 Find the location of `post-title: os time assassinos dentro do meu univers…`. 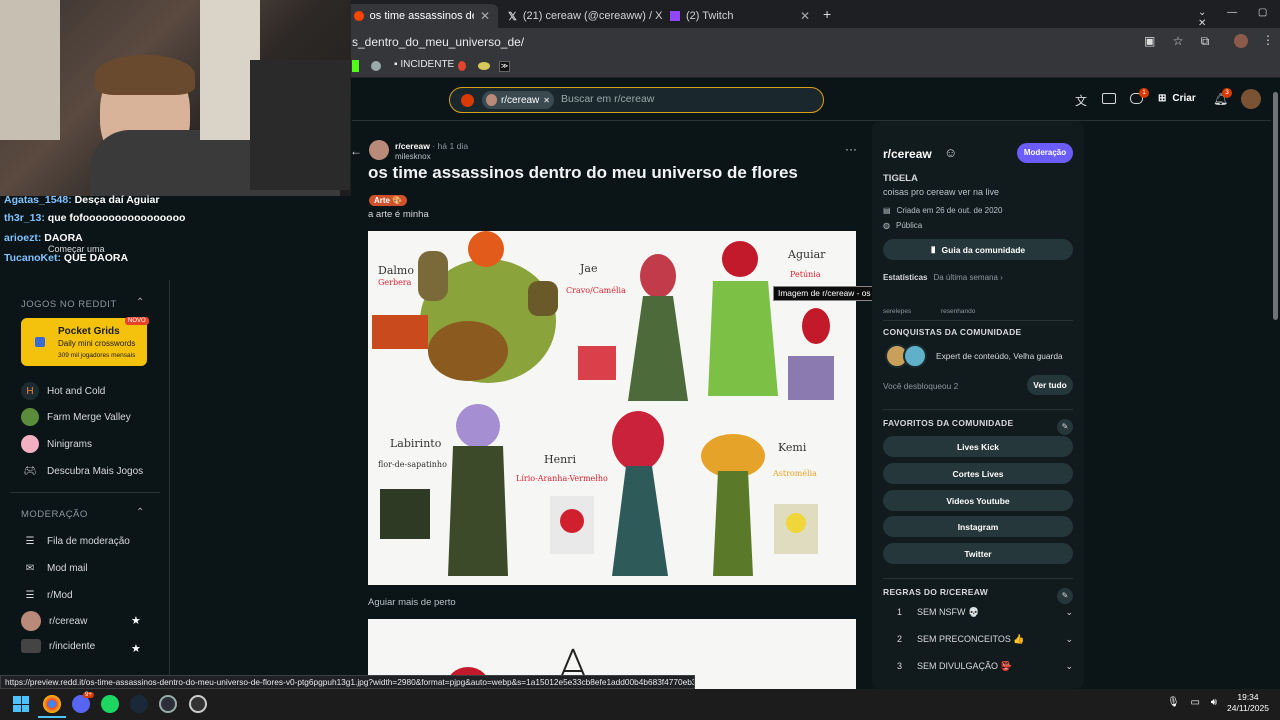

post-title: os time assassinos dentro do meu univers… is located at coordinates (583, 172).